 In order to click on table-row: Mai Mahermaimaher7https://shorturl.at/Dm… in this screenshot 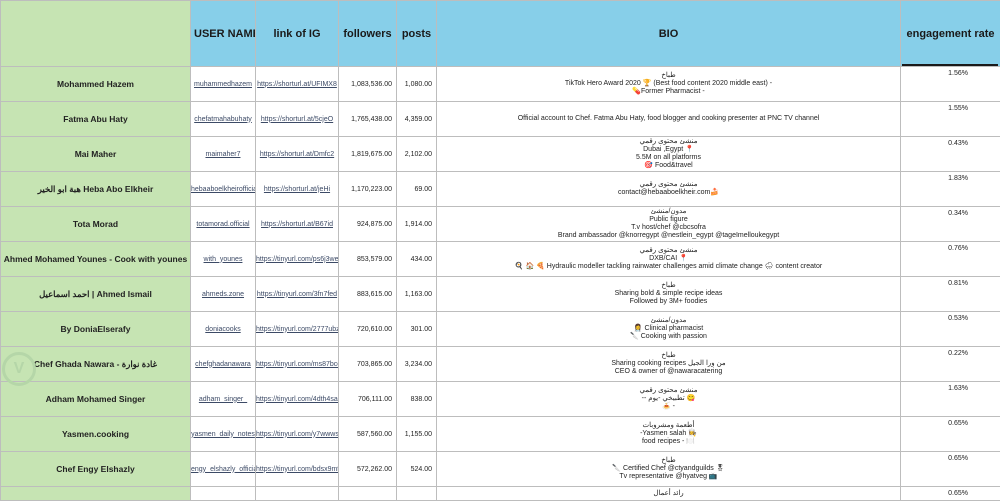, I will do `click(500, 154)`.